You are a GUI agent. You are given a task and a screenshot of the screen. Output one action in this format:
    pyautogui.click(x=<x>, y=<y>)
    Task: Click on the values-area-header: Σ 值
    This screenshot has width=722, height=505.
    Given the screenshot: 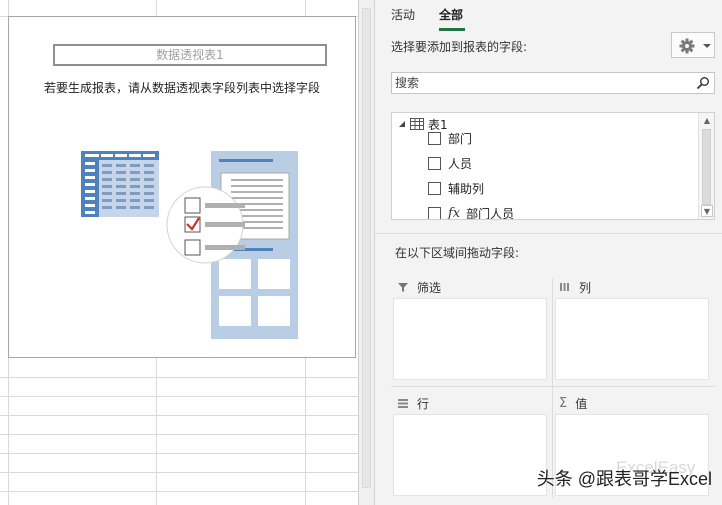 What is the action you would take?
    pyautogui.click(x=632, y=403)
    